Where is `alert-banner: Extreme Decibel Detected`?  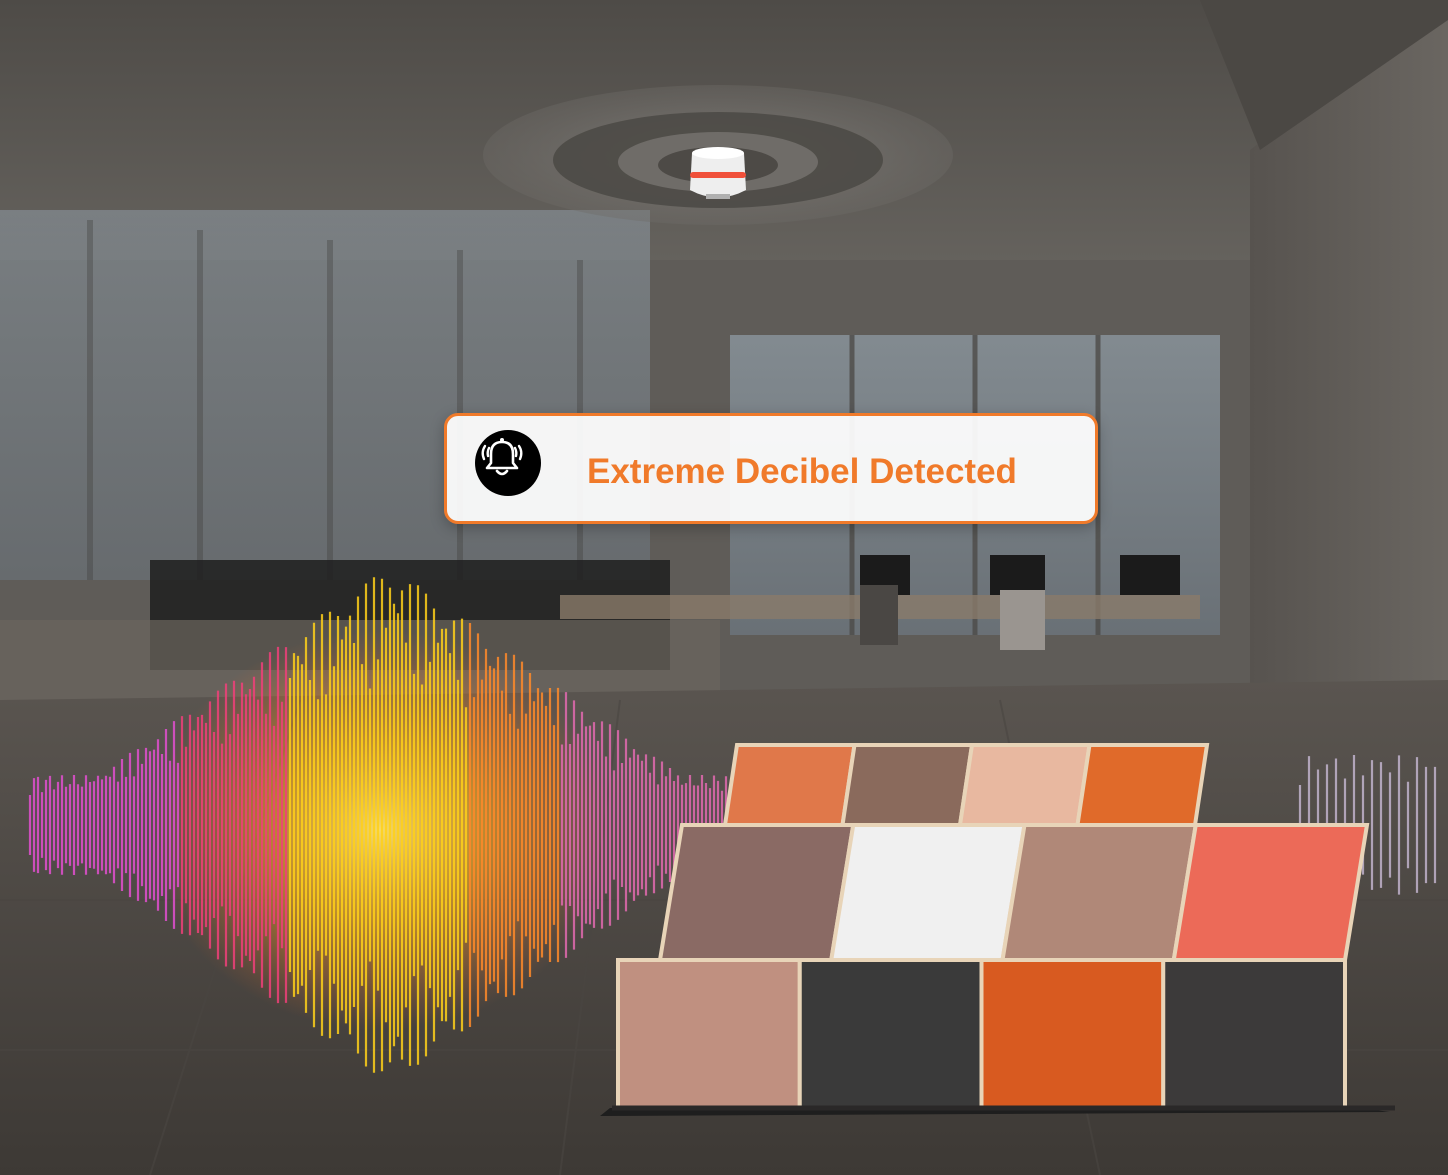
alert-banner: Extreme Decibel Detected is located at coordinates (771, 468).